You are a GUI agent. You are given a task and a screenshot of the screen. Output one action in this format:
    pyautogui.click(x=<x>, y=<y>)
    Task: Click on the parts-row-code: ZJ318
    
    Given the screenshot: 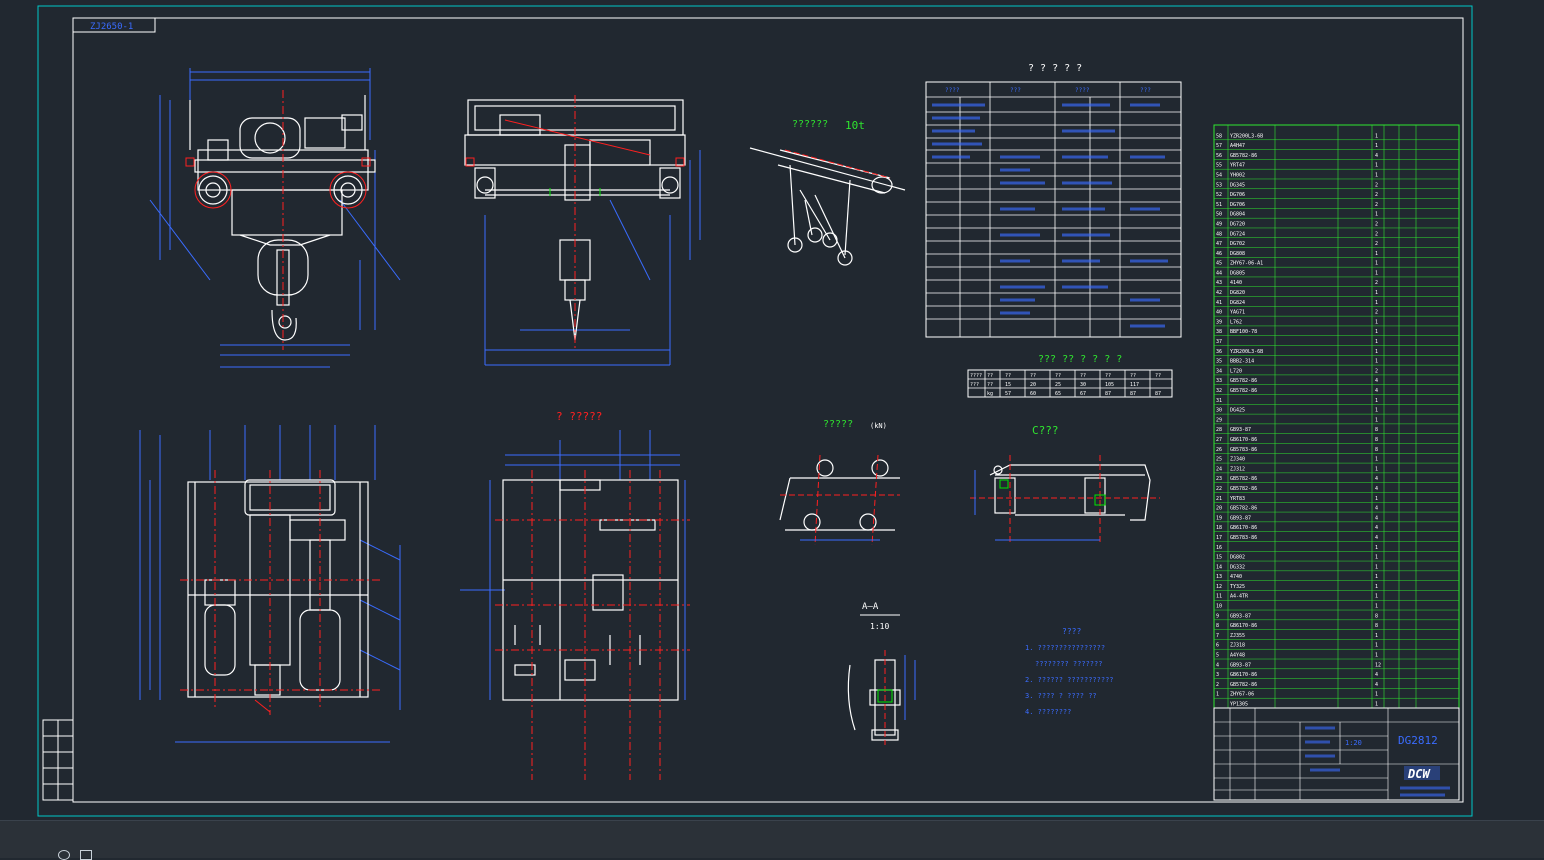 What is the action you would take?
    pyautogui.click(x=1237, y=646)
    